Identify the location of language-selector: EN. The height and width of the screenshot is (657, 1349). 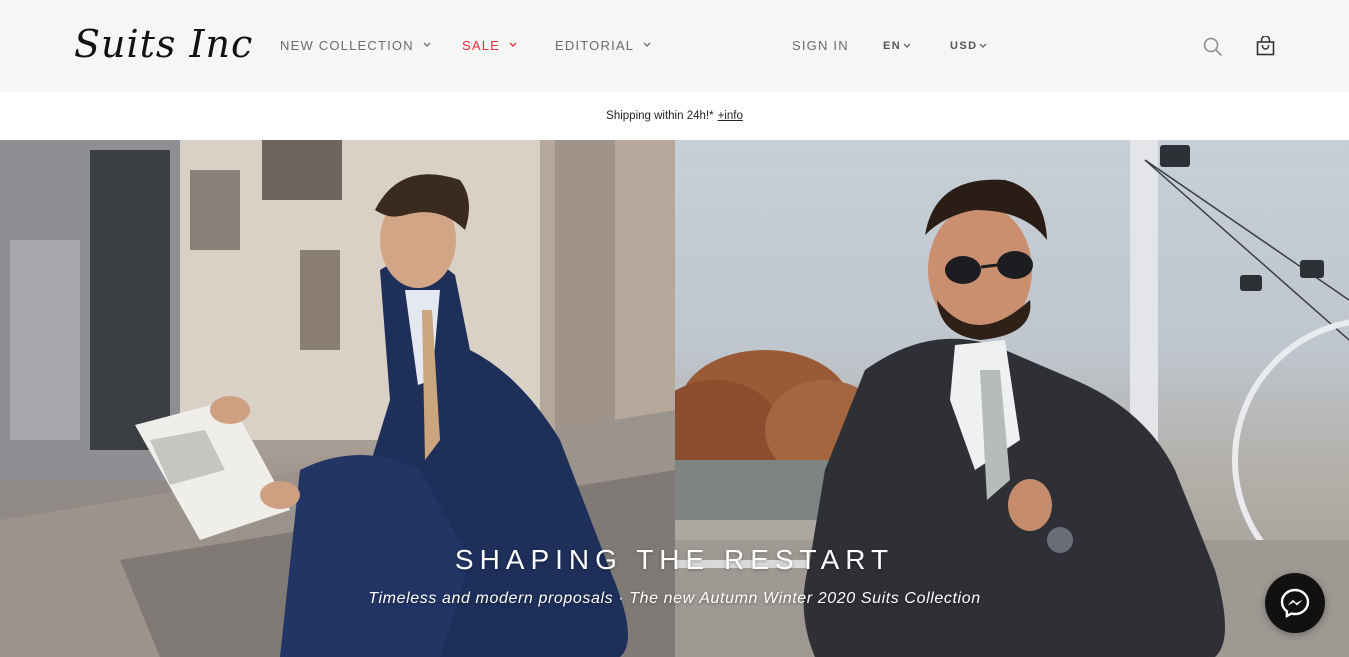
(897, 46).